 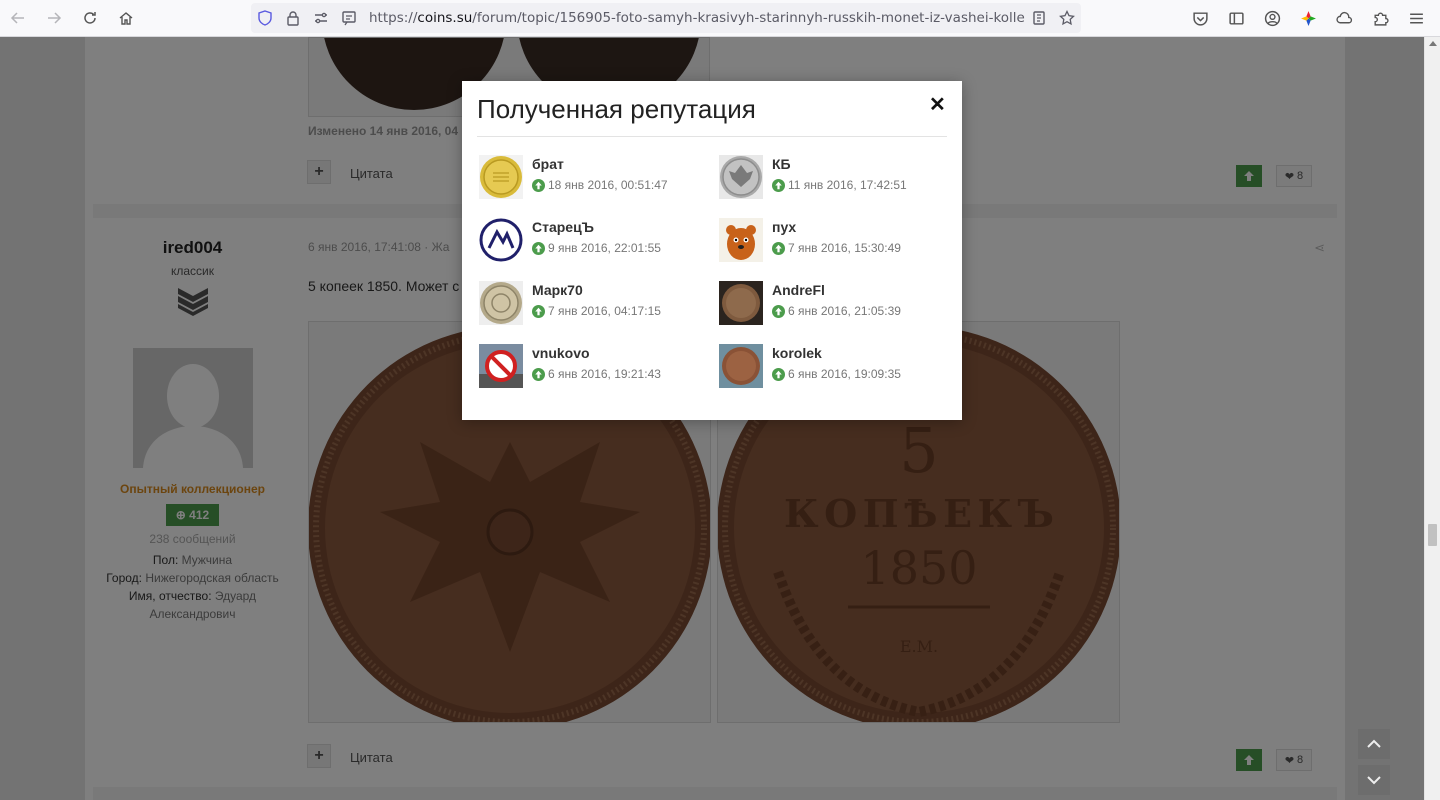 What do you see at coordinates (1039, 18) in the screenshot?
I see `reader-view-icon` at bounding box center [1039, 18].